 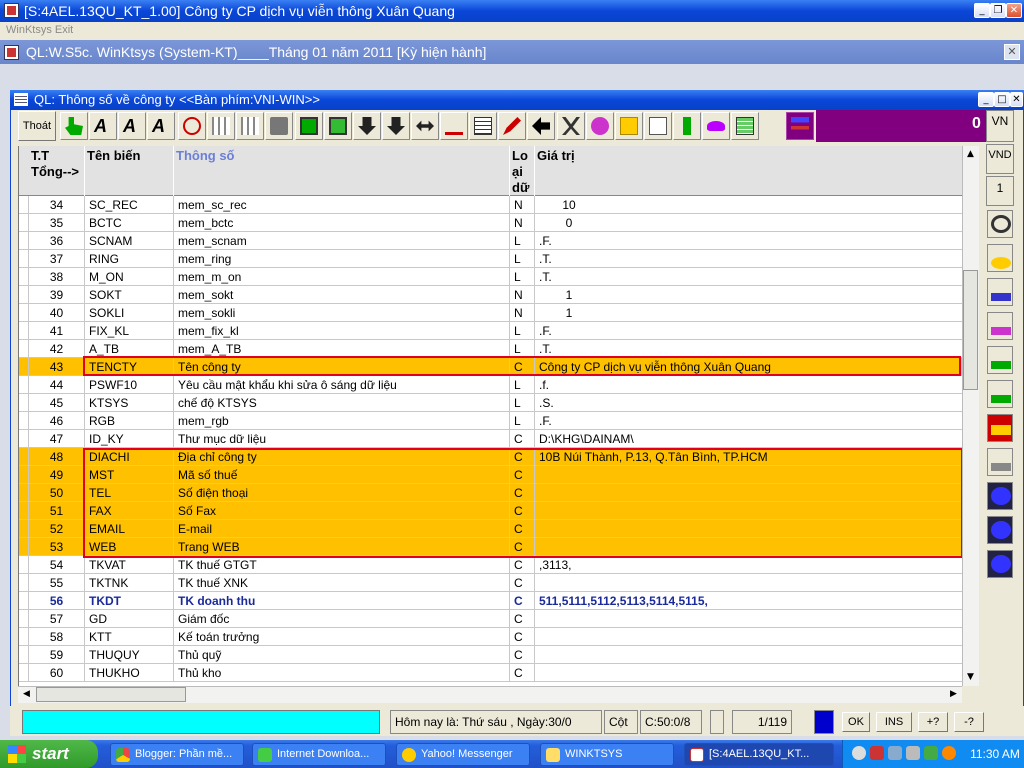 I want to click on ok-button: OK, so click(x=856, y=722).